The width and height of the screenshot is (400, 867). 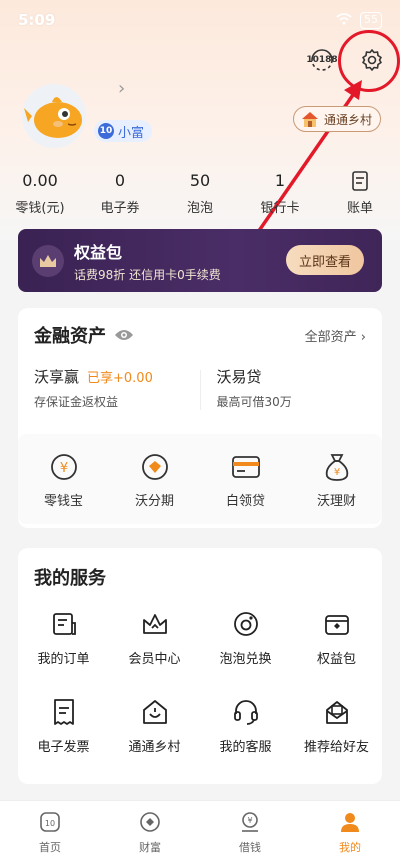 I want to click on battery-icon: 55, so click(x=371, y=20).